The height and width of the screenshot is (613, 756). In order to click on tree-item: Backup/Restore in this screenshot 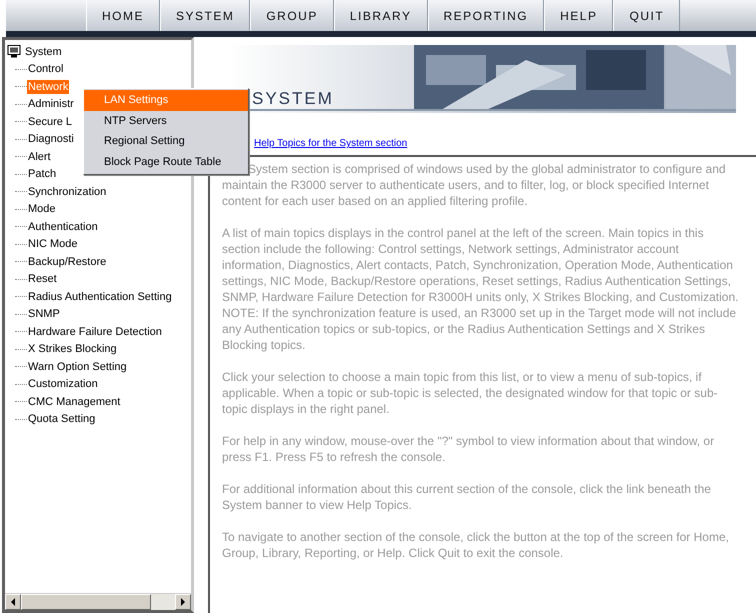, I will do `click(67, 261)`.